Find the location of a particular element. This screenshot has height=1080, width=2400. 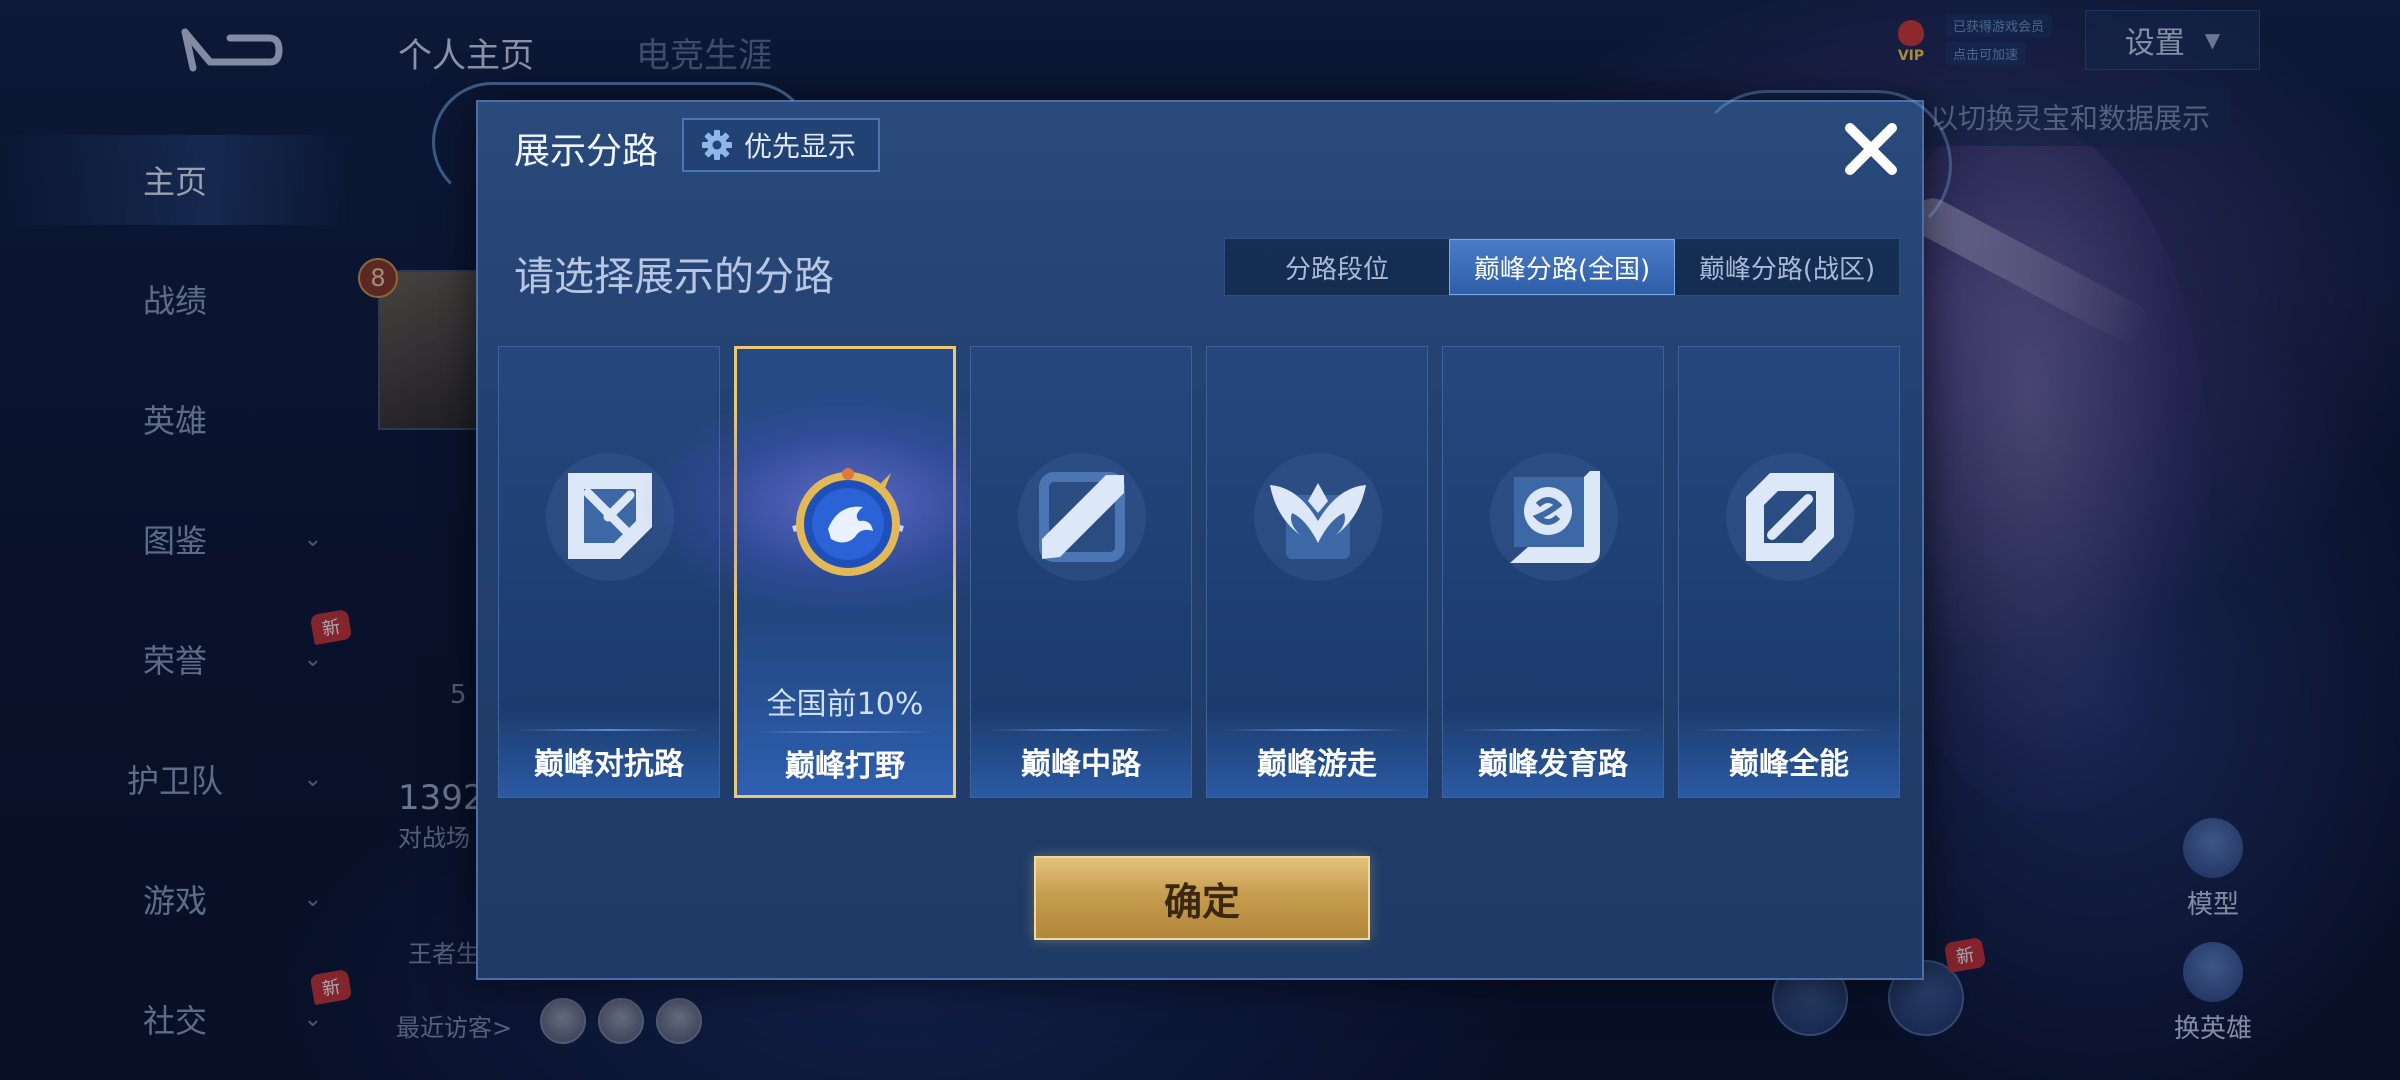

dialog-title: 展示分路 is located at coordinates (586, 151).